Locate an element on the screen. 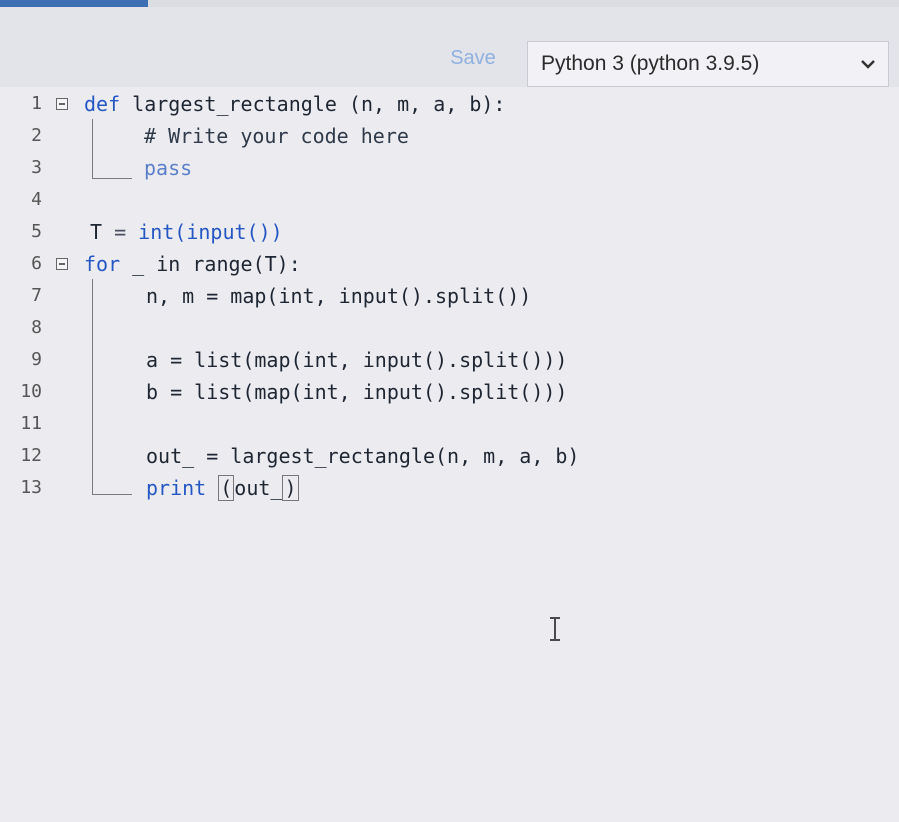 This screenshot has width=899, height=822. line-number: 4 is located at coordinates (36, 199).